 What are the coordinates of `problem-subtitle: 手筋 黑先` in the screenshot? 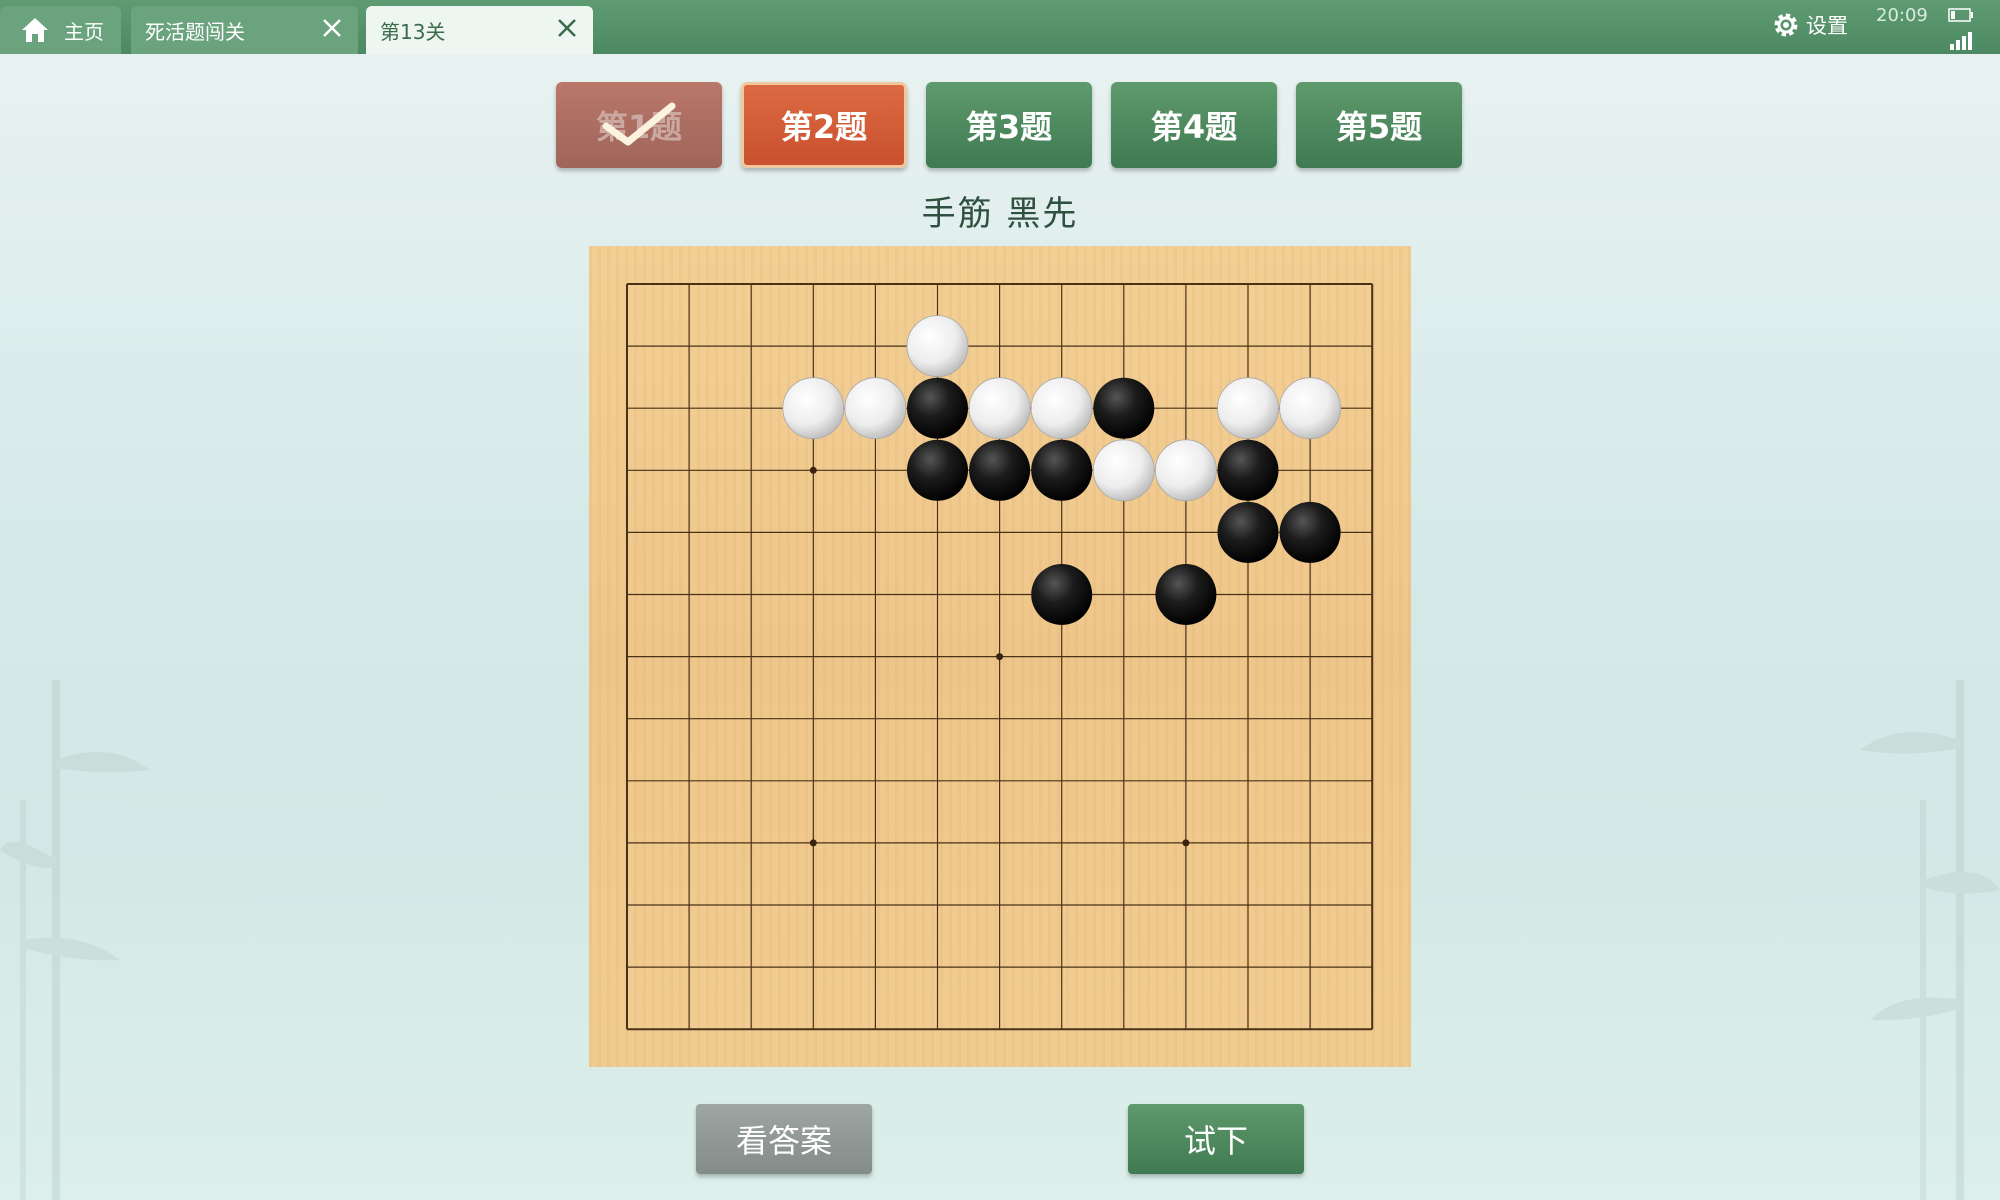 It's located at (1000, 214).